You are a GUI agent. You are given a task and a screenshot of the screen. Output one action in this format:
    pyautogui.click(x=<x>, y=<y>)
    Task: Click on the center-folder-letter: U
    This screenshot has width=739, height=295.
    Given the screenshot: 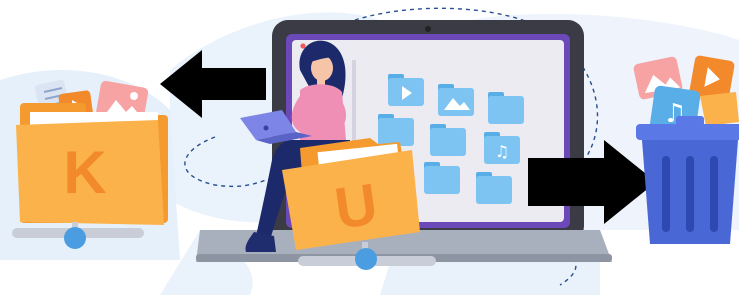 What is the action you would take?
    pyautogui.click(x=356, y=206)
    